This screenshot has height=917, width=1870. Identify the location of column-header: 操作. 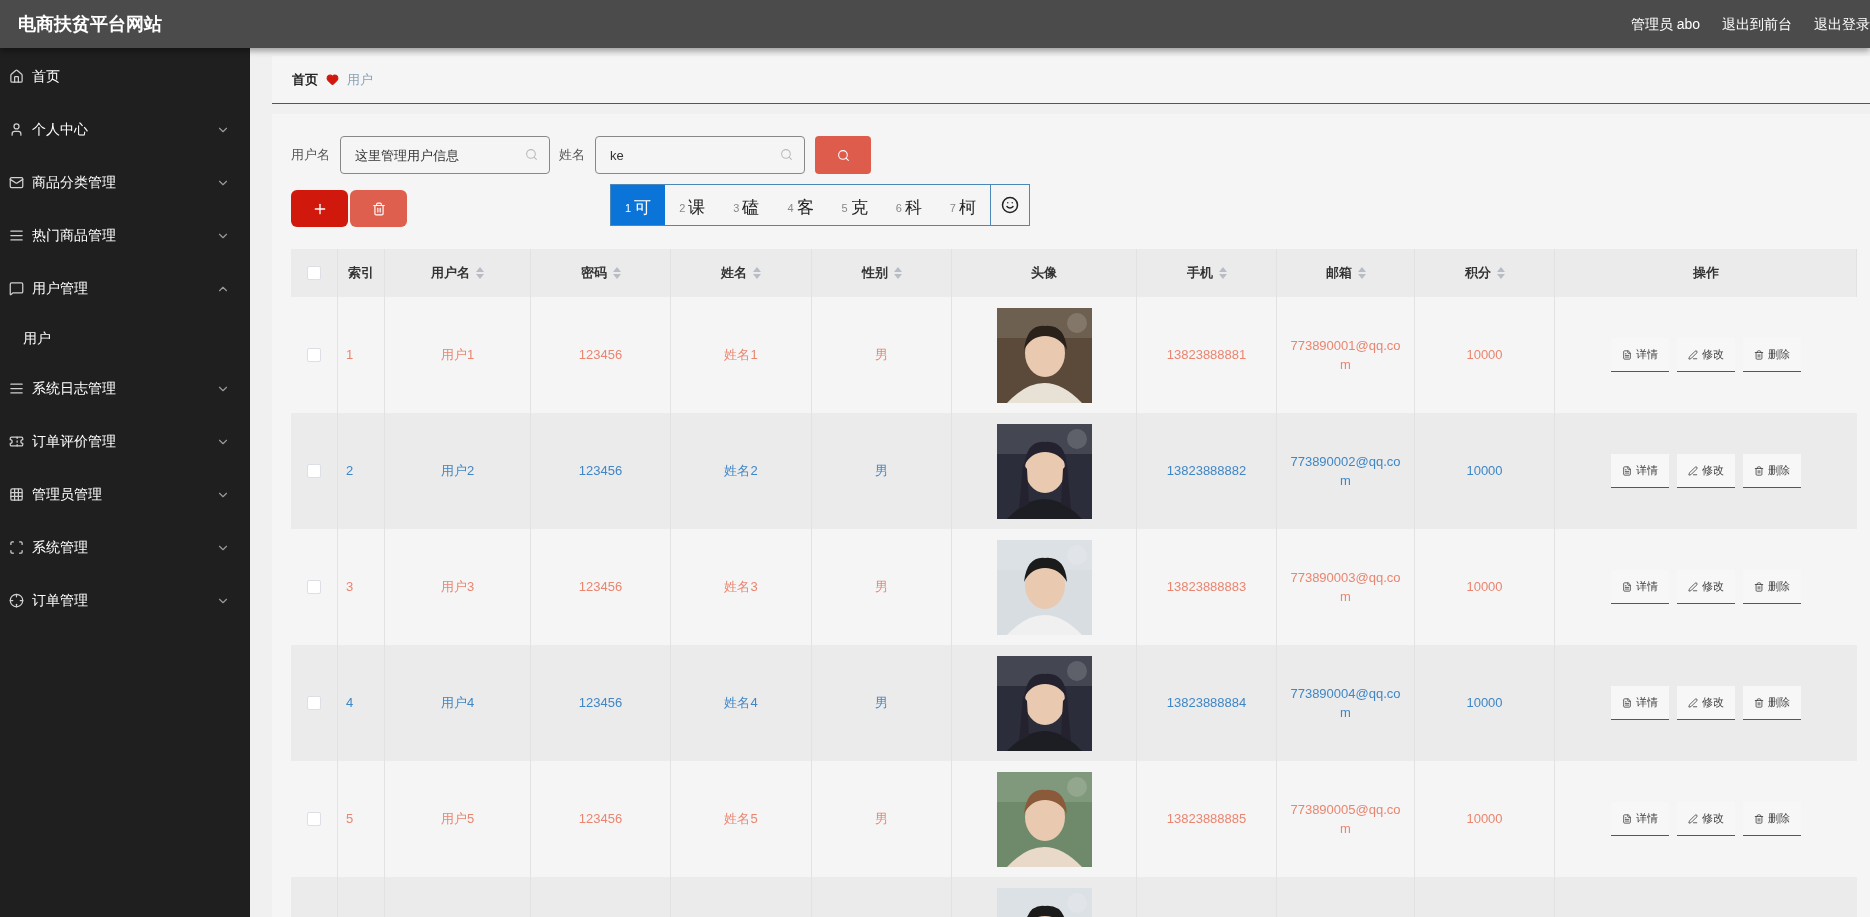
(1705, 273).